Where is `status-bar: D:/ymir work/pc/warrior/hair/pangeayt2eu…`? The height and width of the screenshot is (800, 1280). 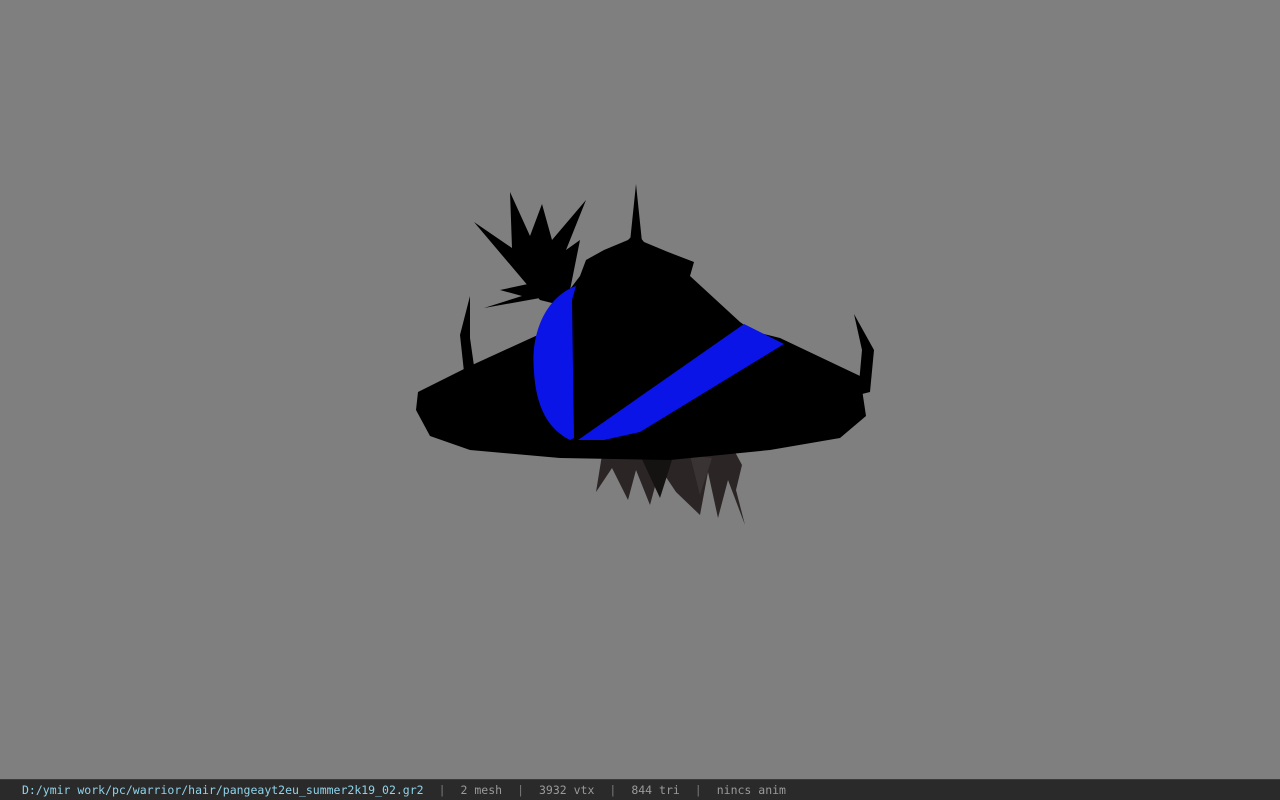
status-bar: D:/ymir work/pc/warrior/hair/pangeayt2eu… is located at coordinates (640, 789).